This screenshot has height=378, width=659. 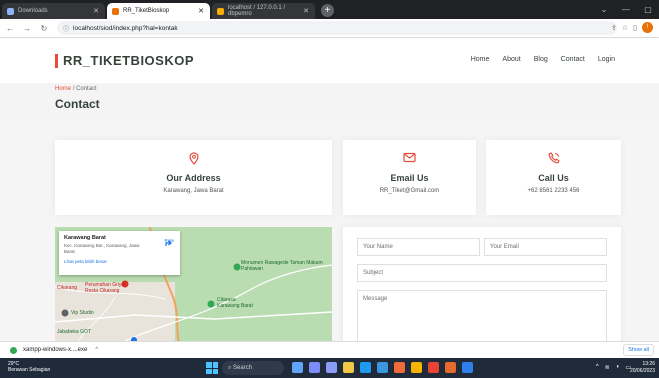 I want to click on main-nav: Home About Blog Contact Login, so click(x=543, y=59).